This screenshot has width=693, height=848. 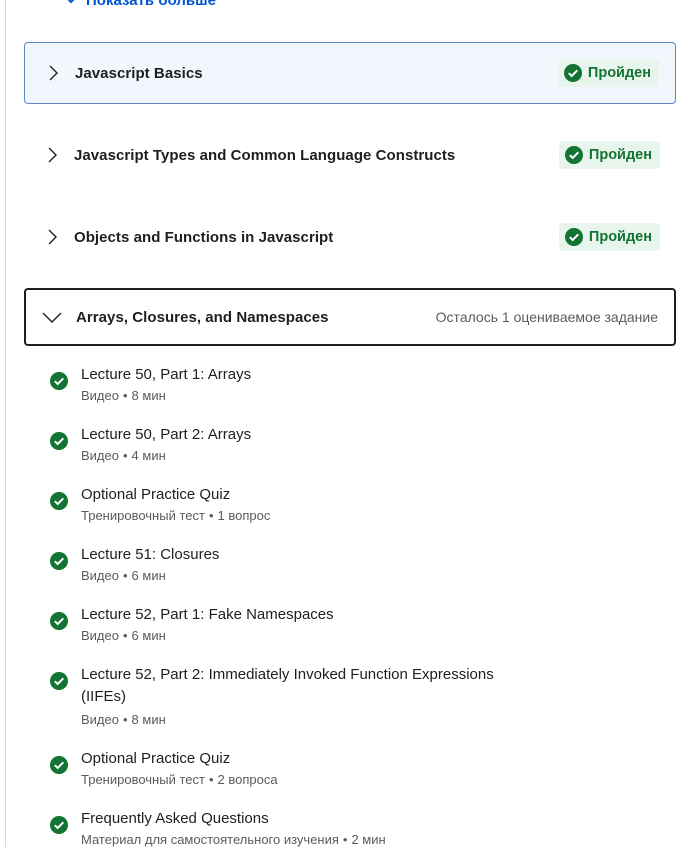 What do you see at coordinates (204, 237) in the screenshot?
I see `module-title: Objects and Functions in Javascript` at bounding box center [204, 237].